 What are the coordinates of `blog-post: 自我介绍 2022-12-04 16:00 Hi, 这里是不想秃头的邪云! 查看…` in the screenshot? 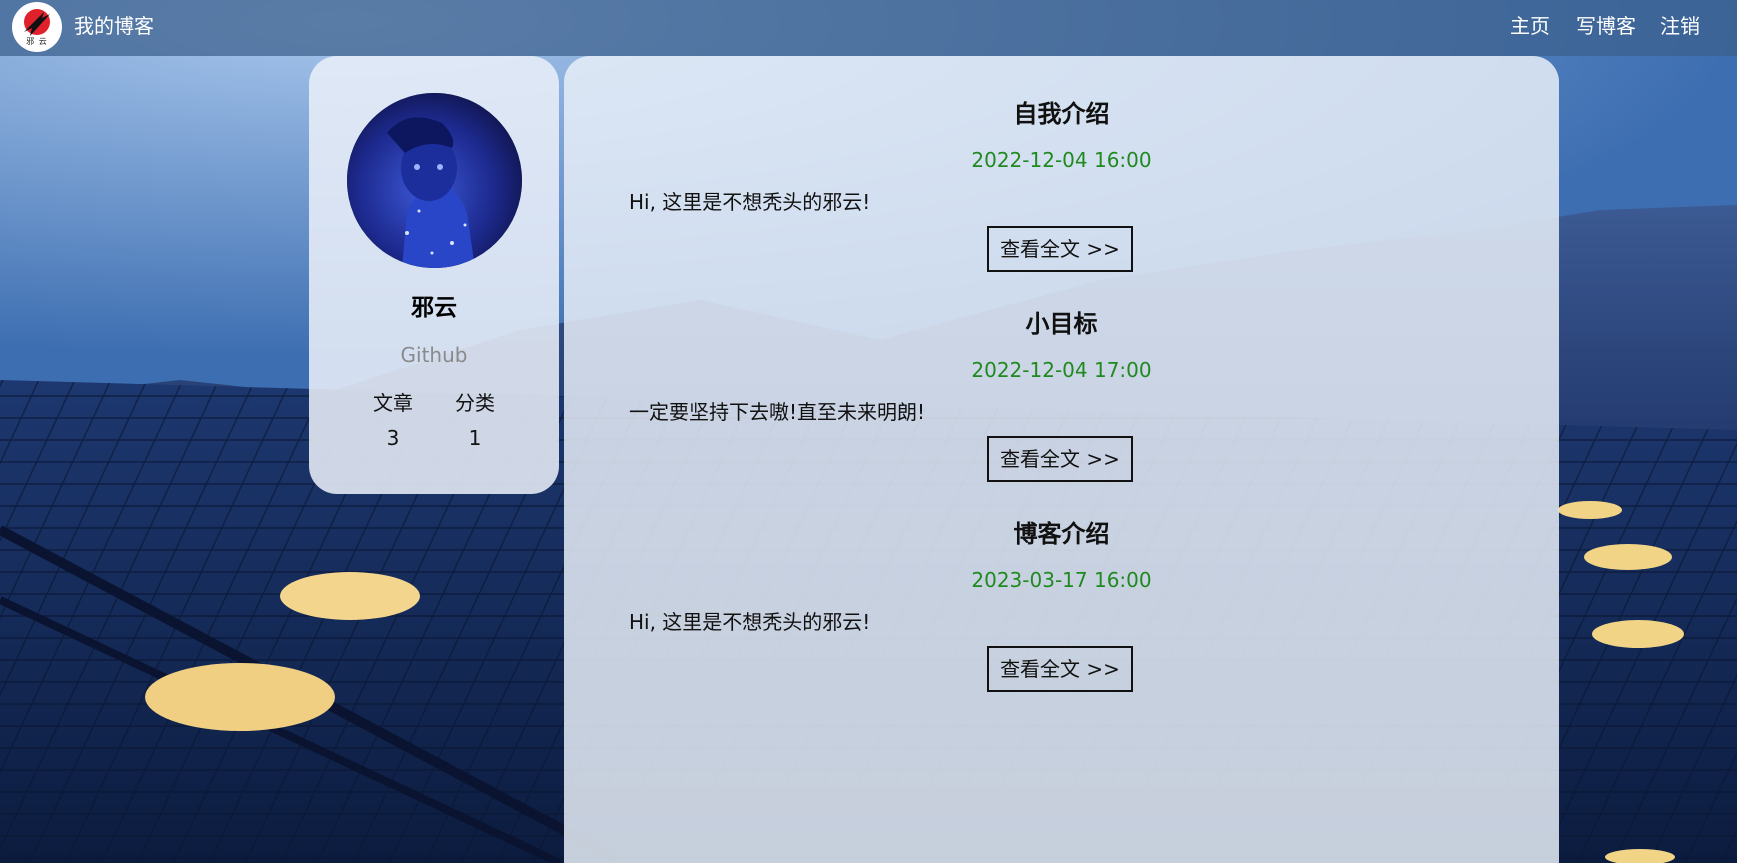 It's located at (1061, 189).